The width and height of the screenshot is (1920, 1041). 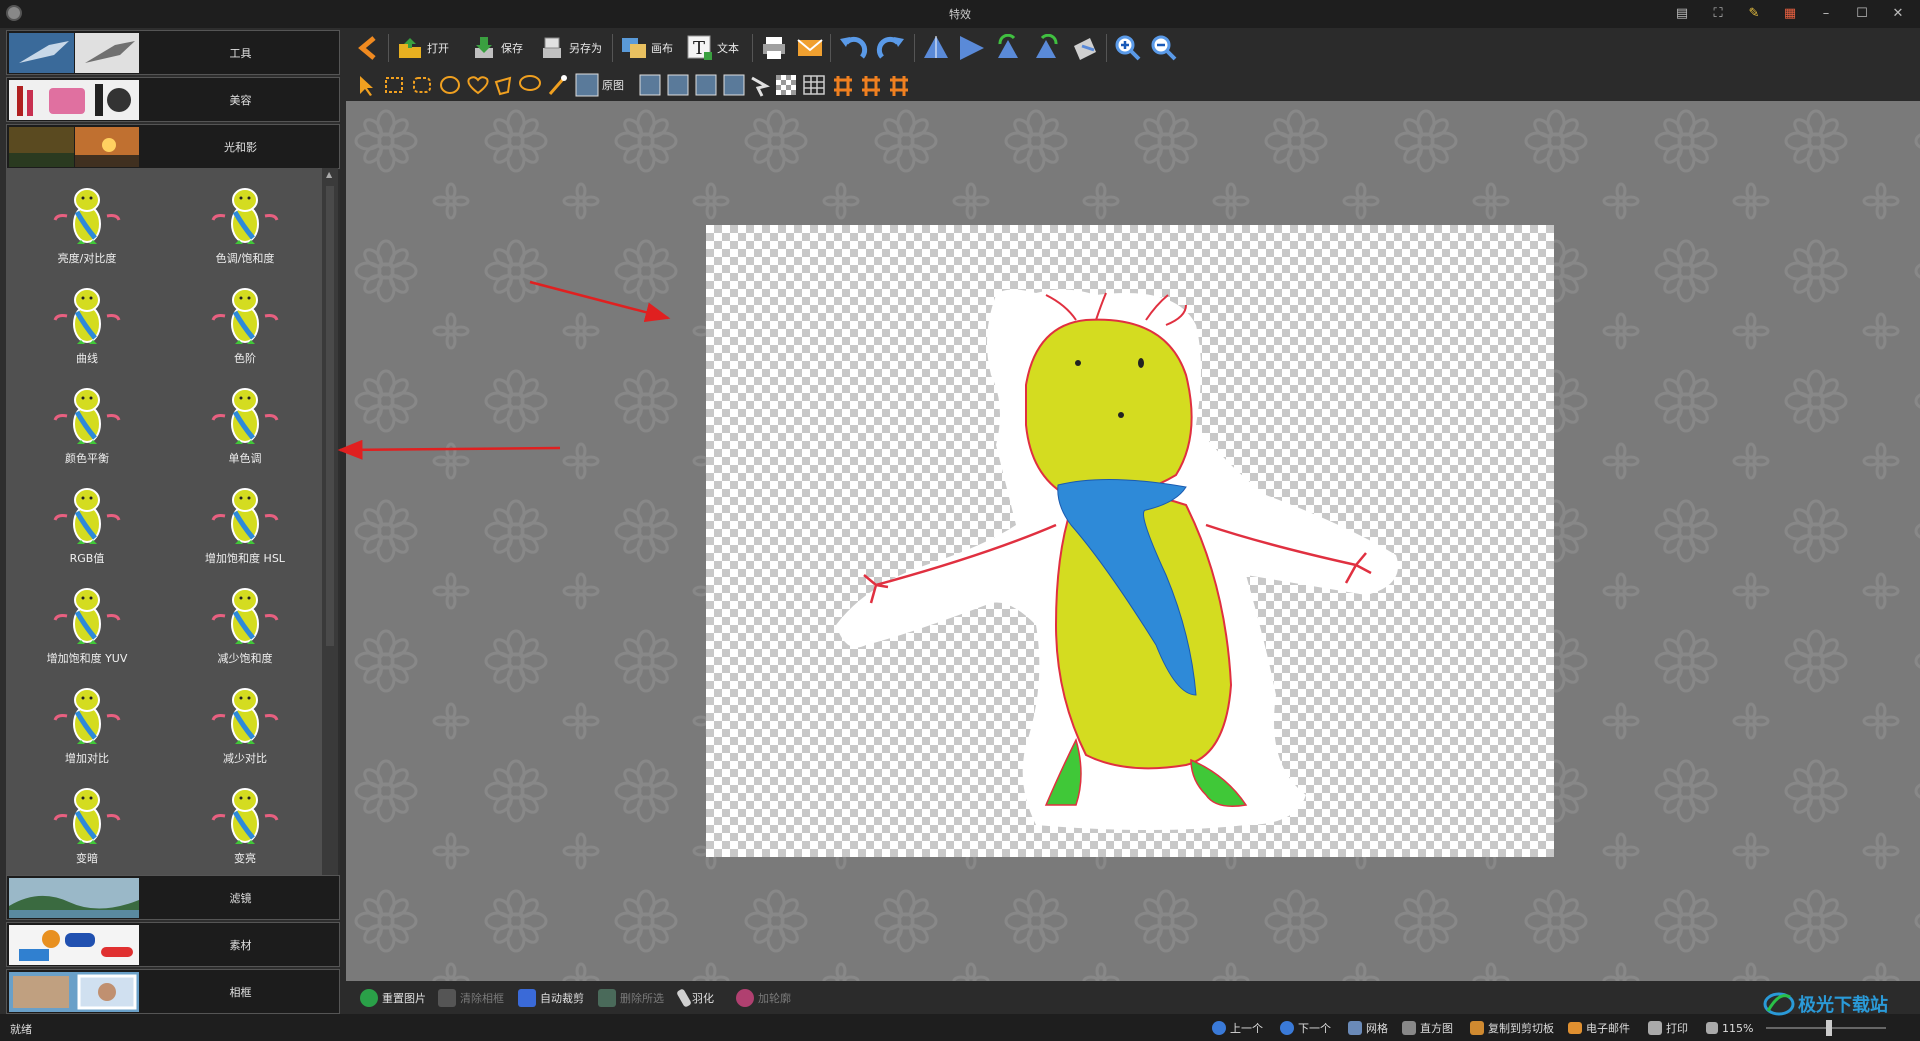 What do you see at coordinates (774, 48) in the screenshot?
I see `print-button` at bounding box center [774, 48].